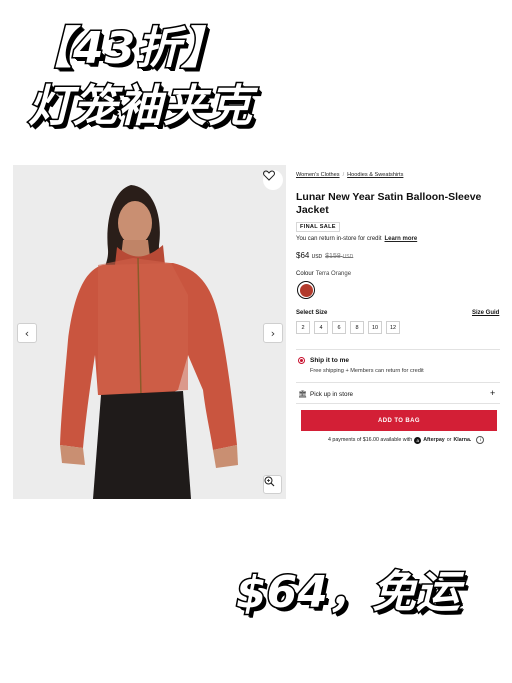 Image resolution: width=512 pixels, height=683 pixels. Describe the element at coordinates (418, 440) in the screenshot. I see `afterpay-icon: a` at that location.